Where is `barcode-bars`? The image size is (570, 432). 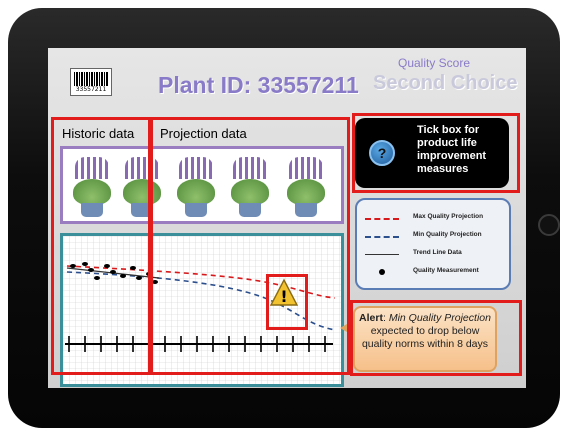
barcode-bars is located at coordinates (91, 79).